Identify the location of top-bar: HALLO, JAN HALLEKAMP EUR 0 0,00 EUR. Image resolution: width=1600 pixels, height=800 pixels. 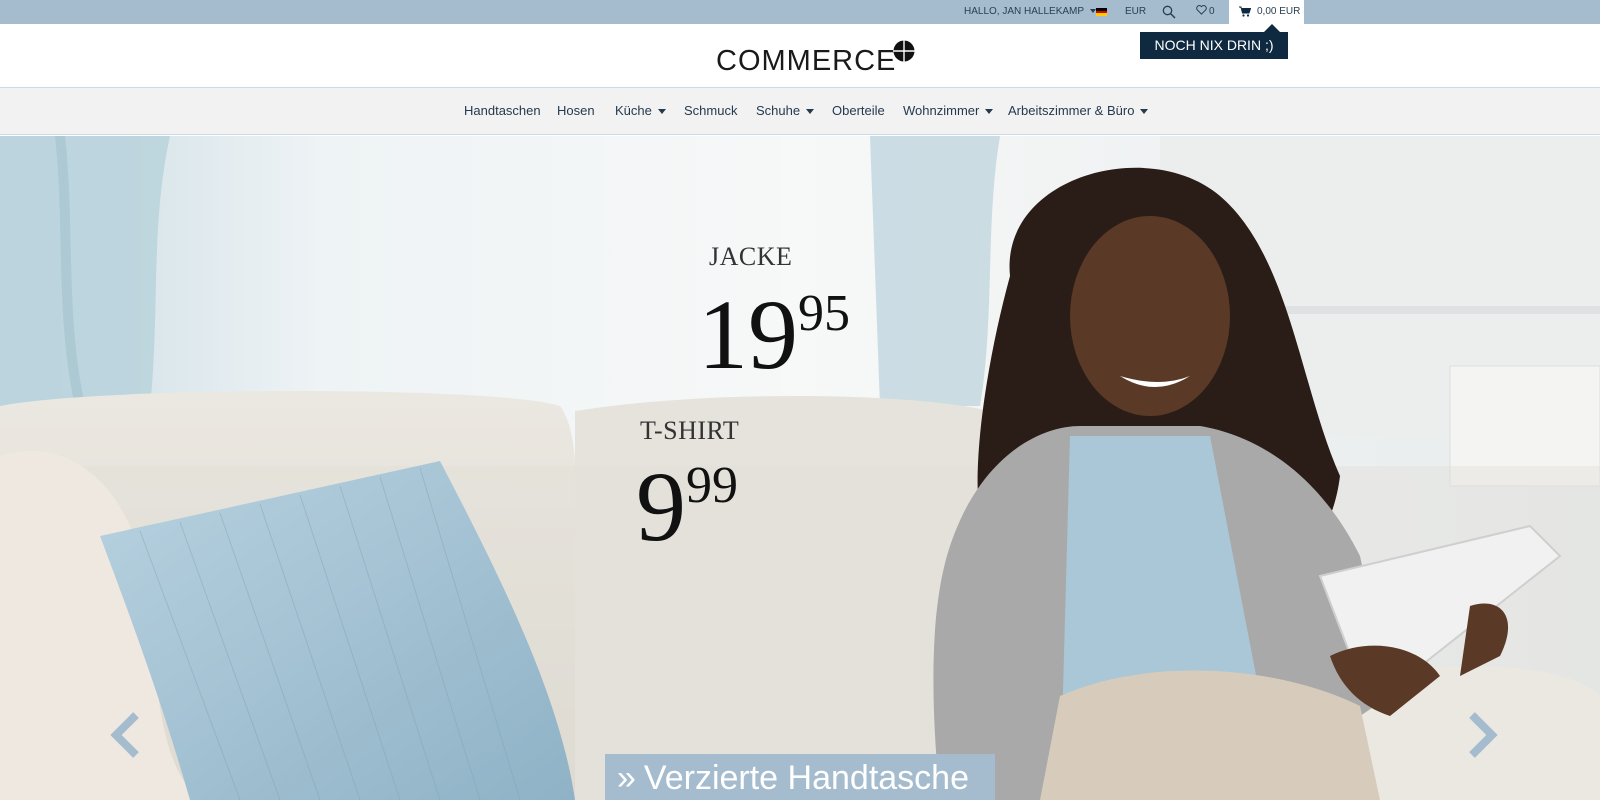
(800, 12).